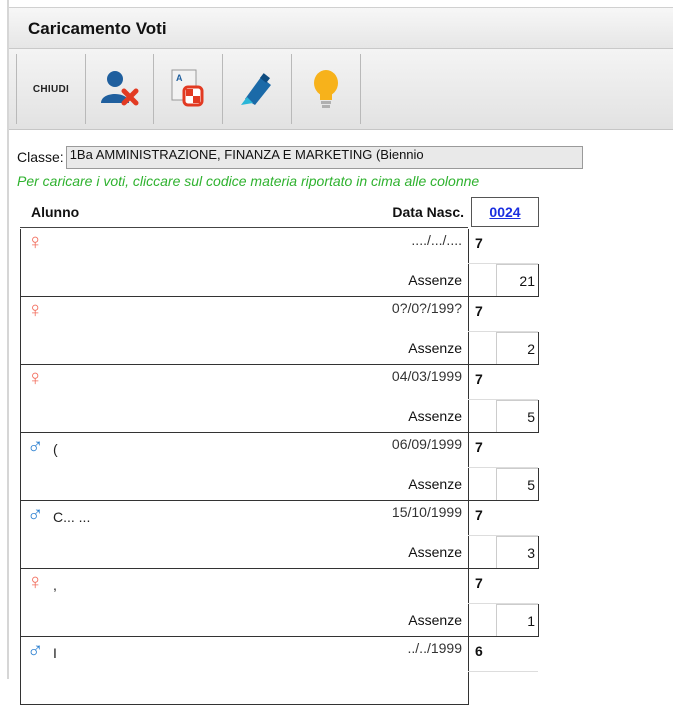 The height and width of the screenshot is (705, 673). What do you see at coordinates (55, 585) in the screenshot?
I see `student-name: ,` at bounding box center [55, 585].